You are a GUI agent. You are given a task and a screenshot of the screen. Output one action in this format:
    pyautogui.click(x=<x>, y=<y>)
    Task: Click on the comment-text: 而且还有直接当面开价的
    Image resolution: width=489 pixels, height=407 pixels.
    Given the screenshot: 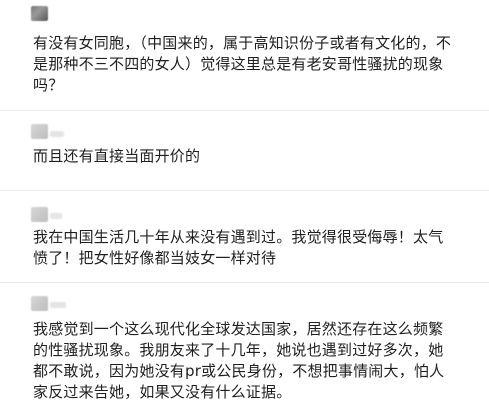 What is the action you would take?
    pyautogui.click(x=117, y=156)
    